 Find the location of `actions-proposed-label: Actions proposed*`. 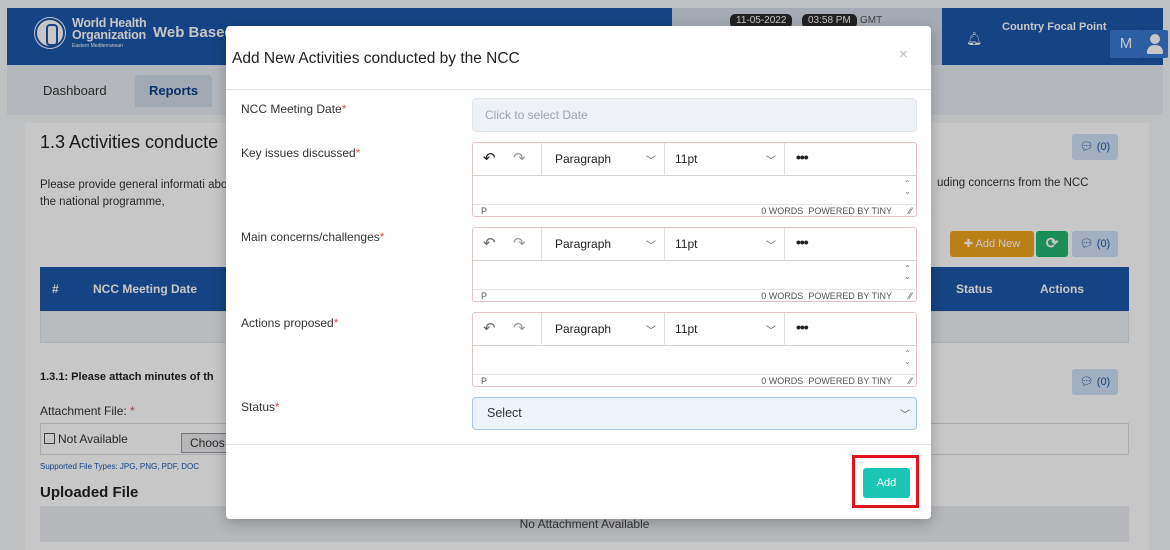

actions-proposed-label: Actions proposed* is located at coordinates (289, 323).